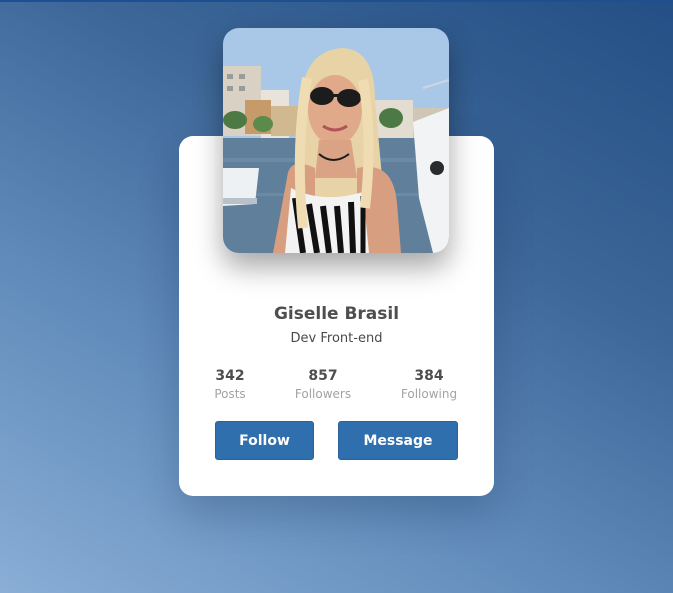  I want to click on follow-button: Follow, so click(264, 440).